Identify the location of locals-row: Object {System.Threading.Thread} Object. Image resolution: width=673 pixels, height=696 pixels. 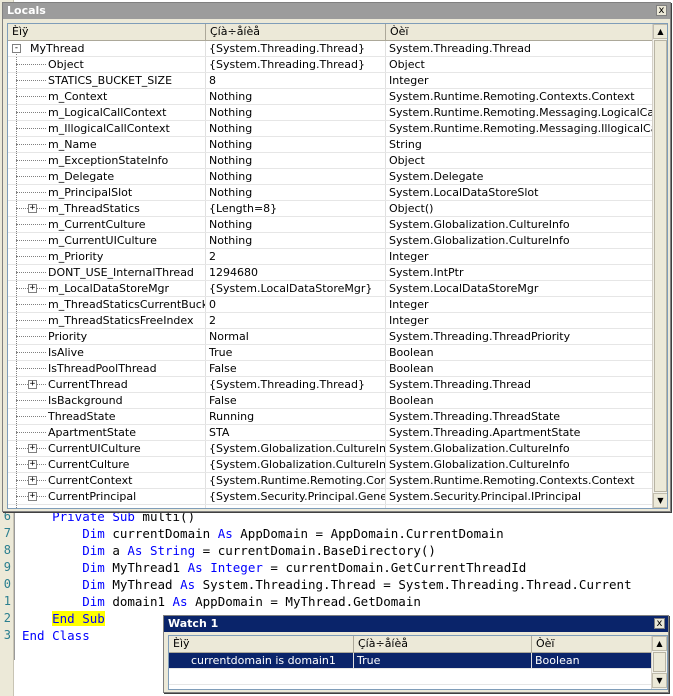
(330, 65).